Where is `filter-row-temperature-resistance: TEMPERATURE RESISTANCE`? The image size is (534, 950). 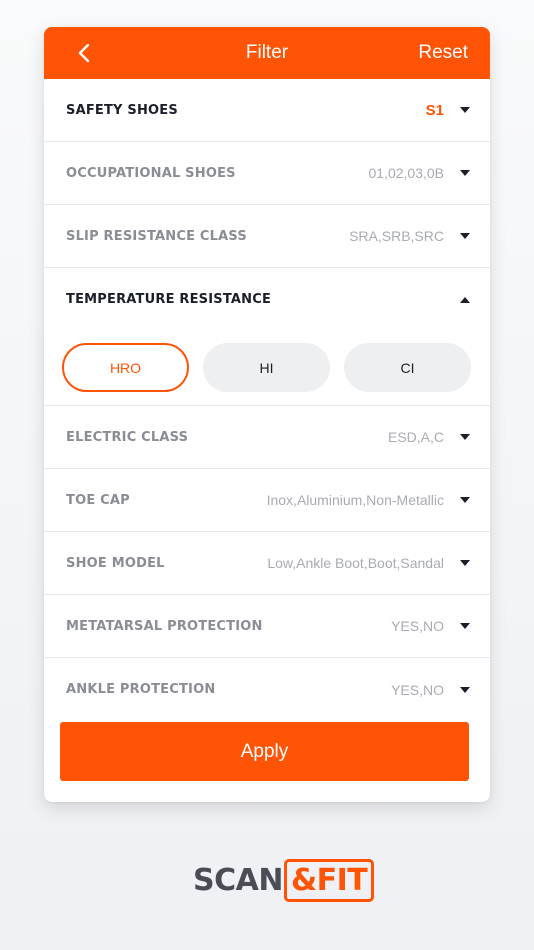 filter-row-temperature-resistance: TEMPERATURE RESISTANCE is located at coordinates (267, 299).